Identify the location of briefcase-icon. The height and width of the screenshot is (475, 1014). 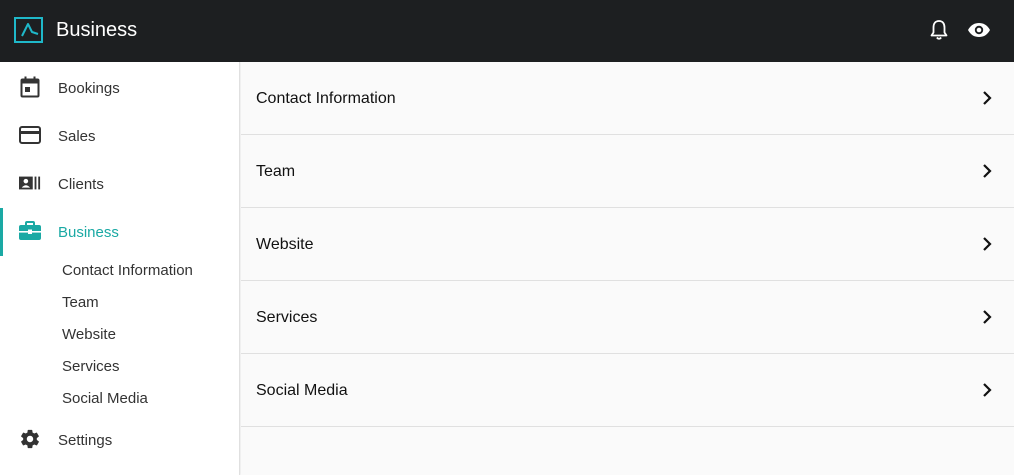
(30, 231).